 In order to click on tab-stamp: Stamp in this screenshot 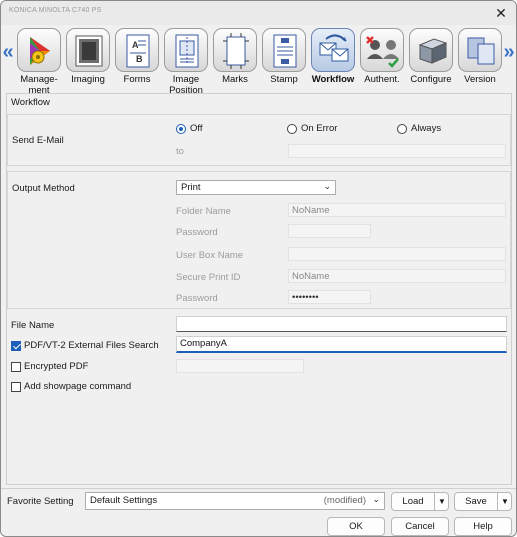, I will do `click(284, 59)`.